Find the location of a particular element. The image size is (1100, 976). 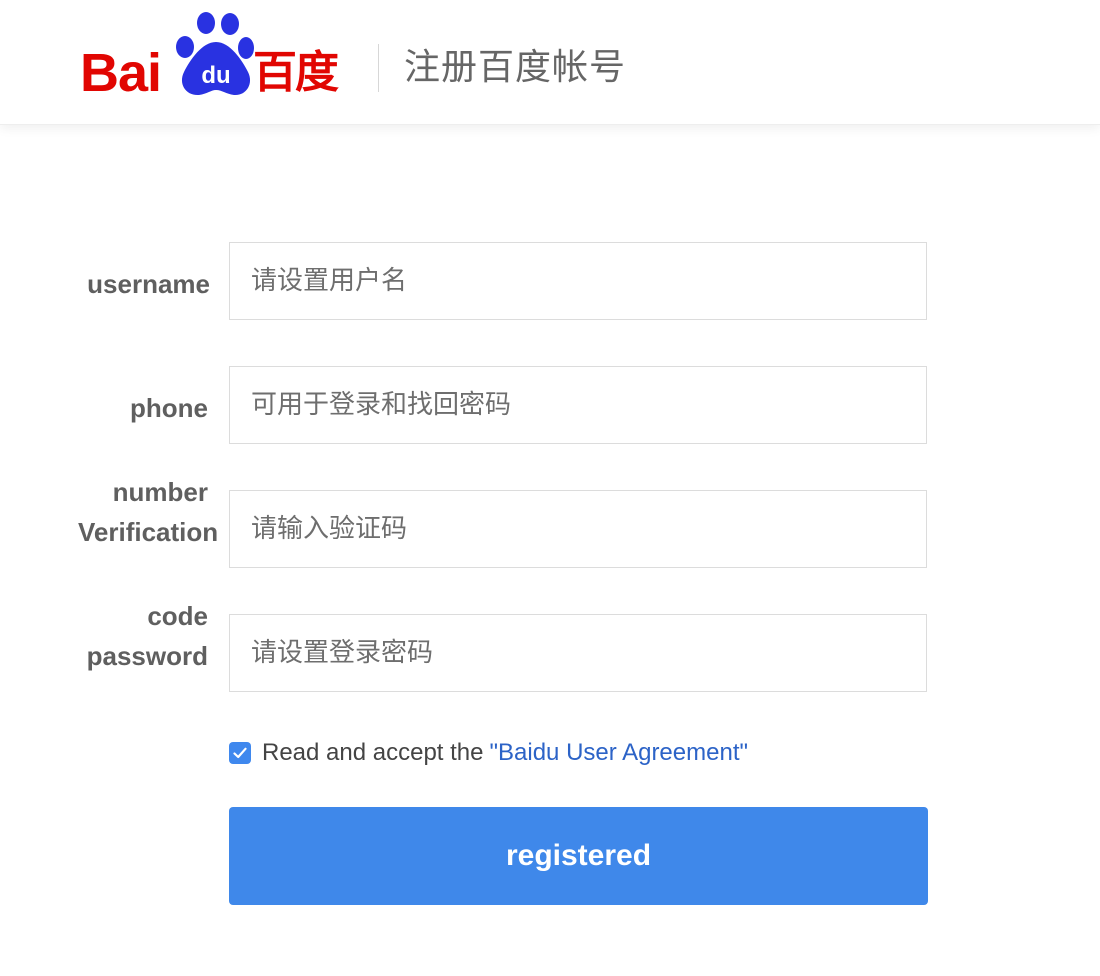

checkmark-icon is located at coordinates (240, 753).